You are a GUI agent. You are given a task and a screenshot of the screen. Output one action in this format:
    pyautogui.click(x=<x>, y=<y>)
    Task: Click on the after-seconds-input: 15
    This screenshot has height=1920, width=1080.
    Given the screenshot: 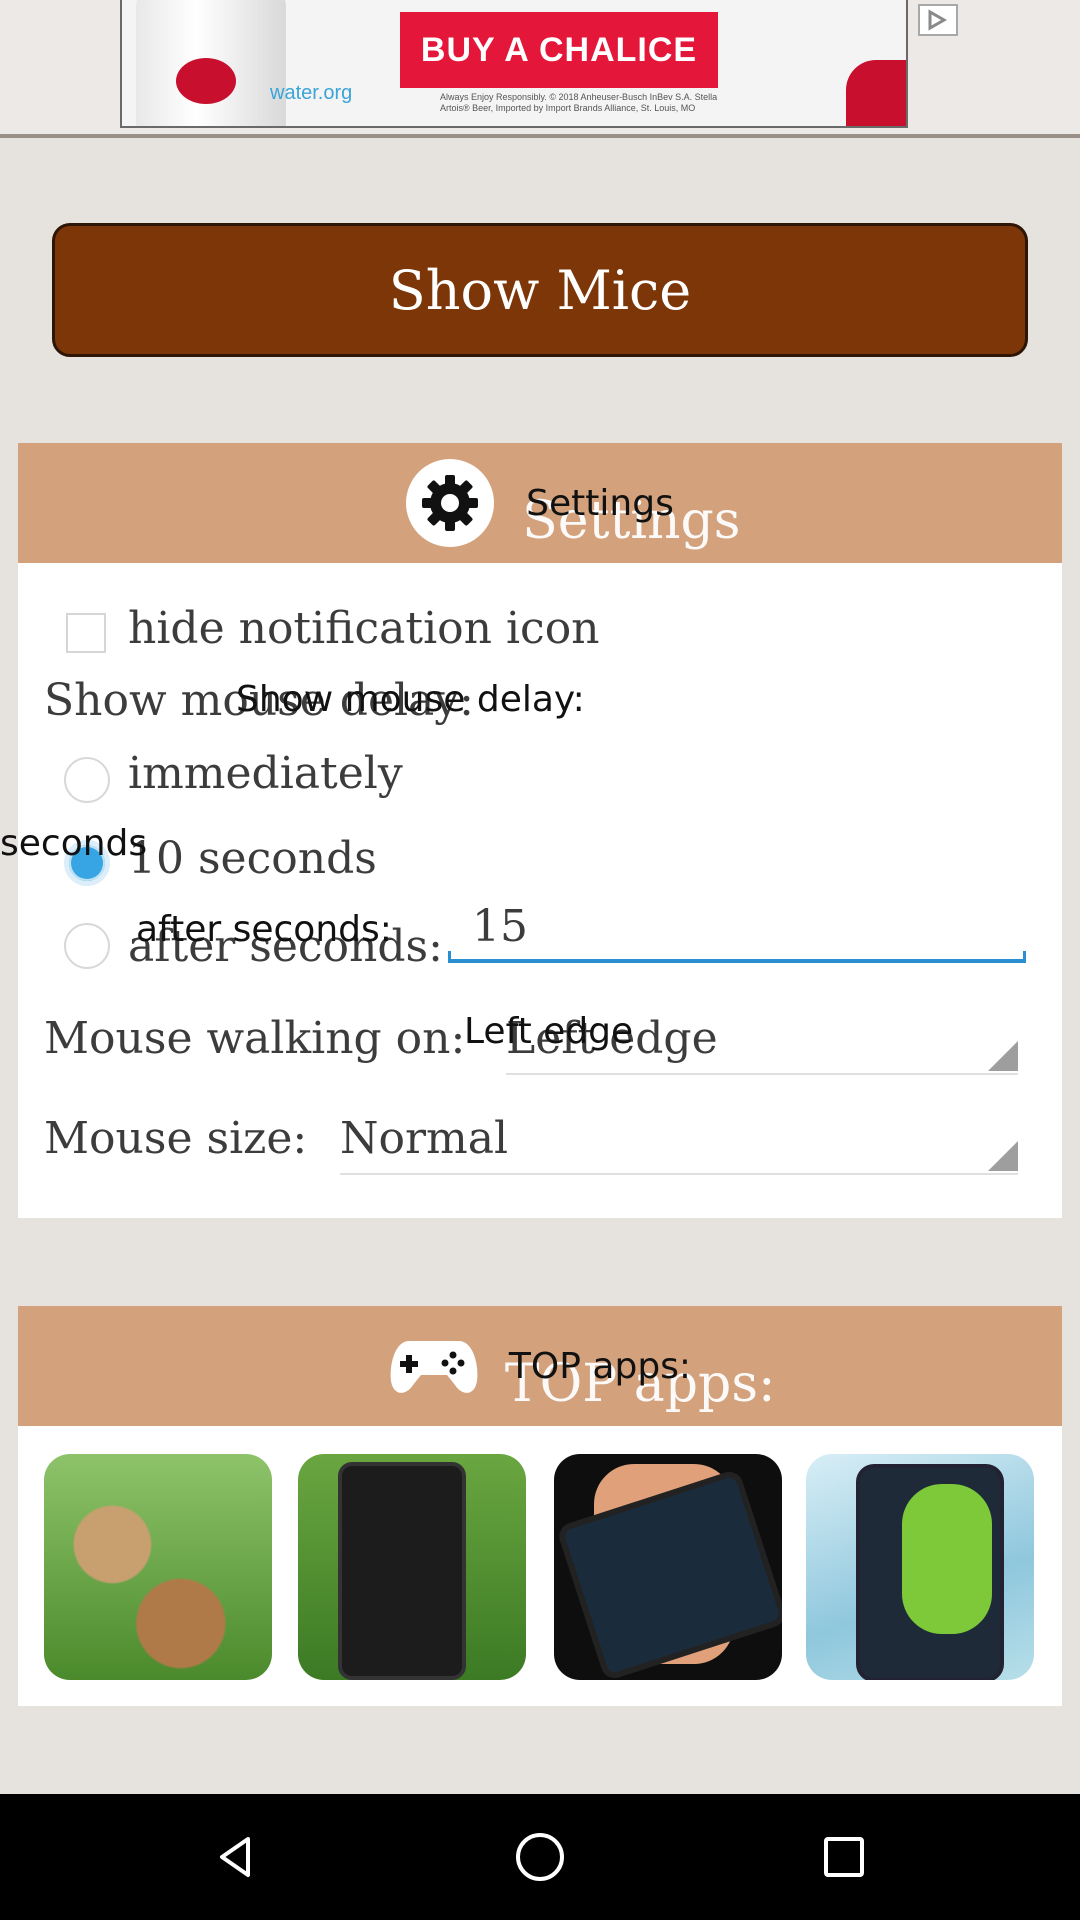 What is the action you would take?
    pyautogui.click(x=746, y=932)
    